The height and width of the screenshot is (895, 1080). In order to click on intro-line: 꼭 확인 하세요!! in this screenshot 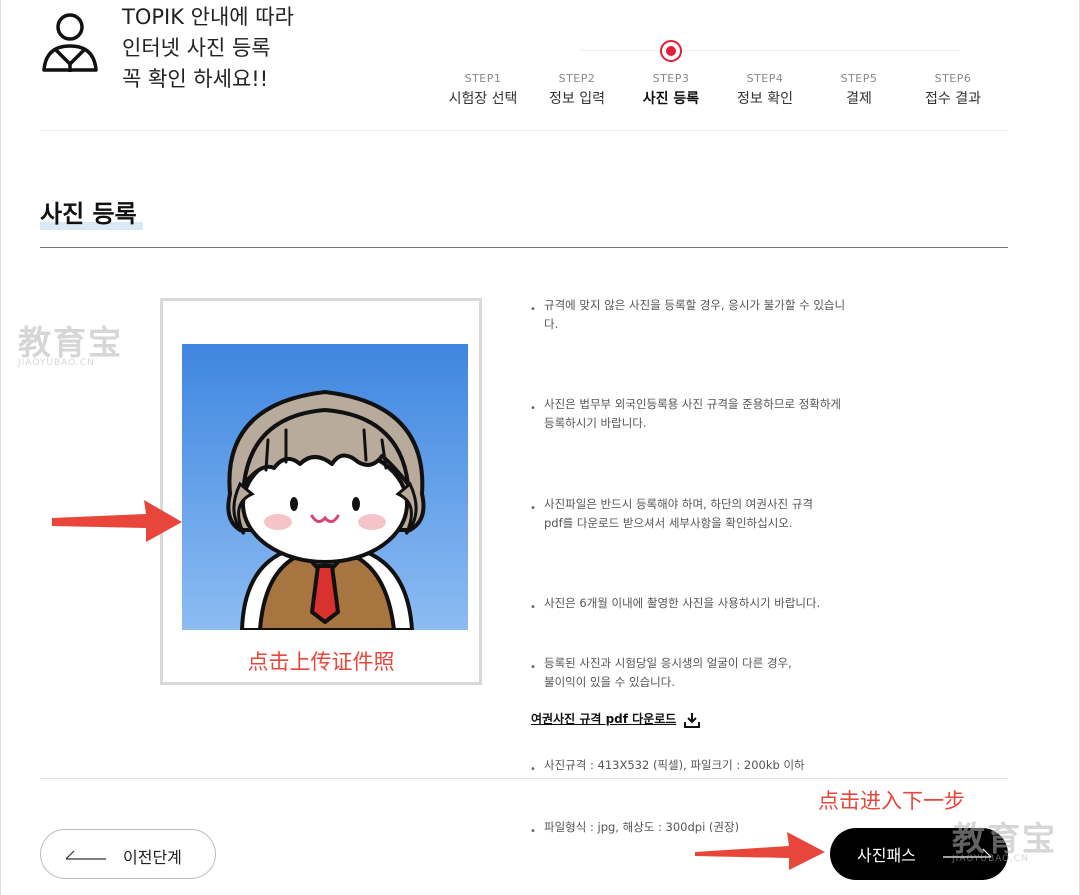, I will do `click(195, 79)`.